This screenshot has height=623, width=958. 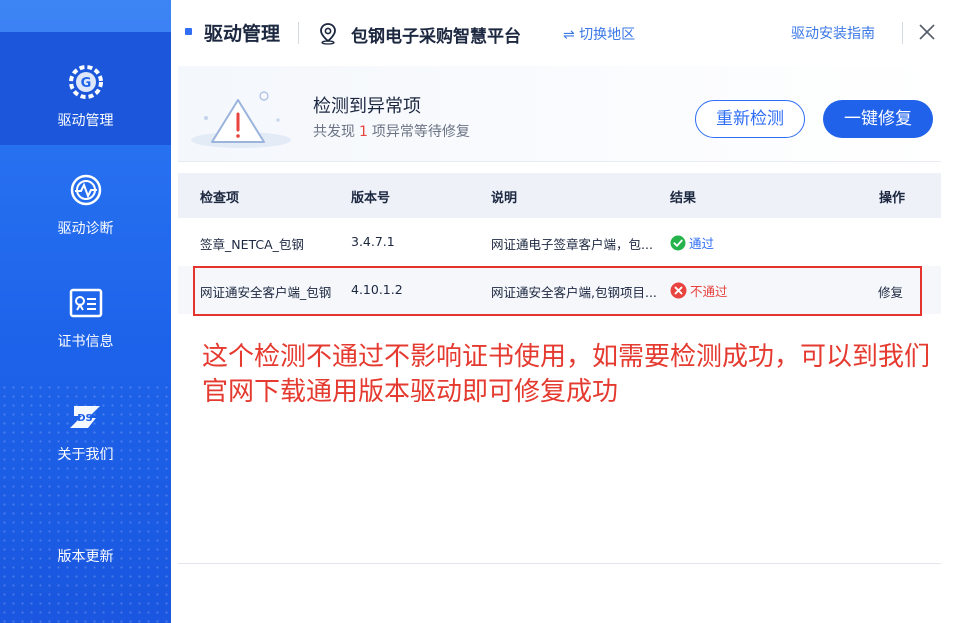 I want to click on column-header: 操作, so click(x=892, y=198).